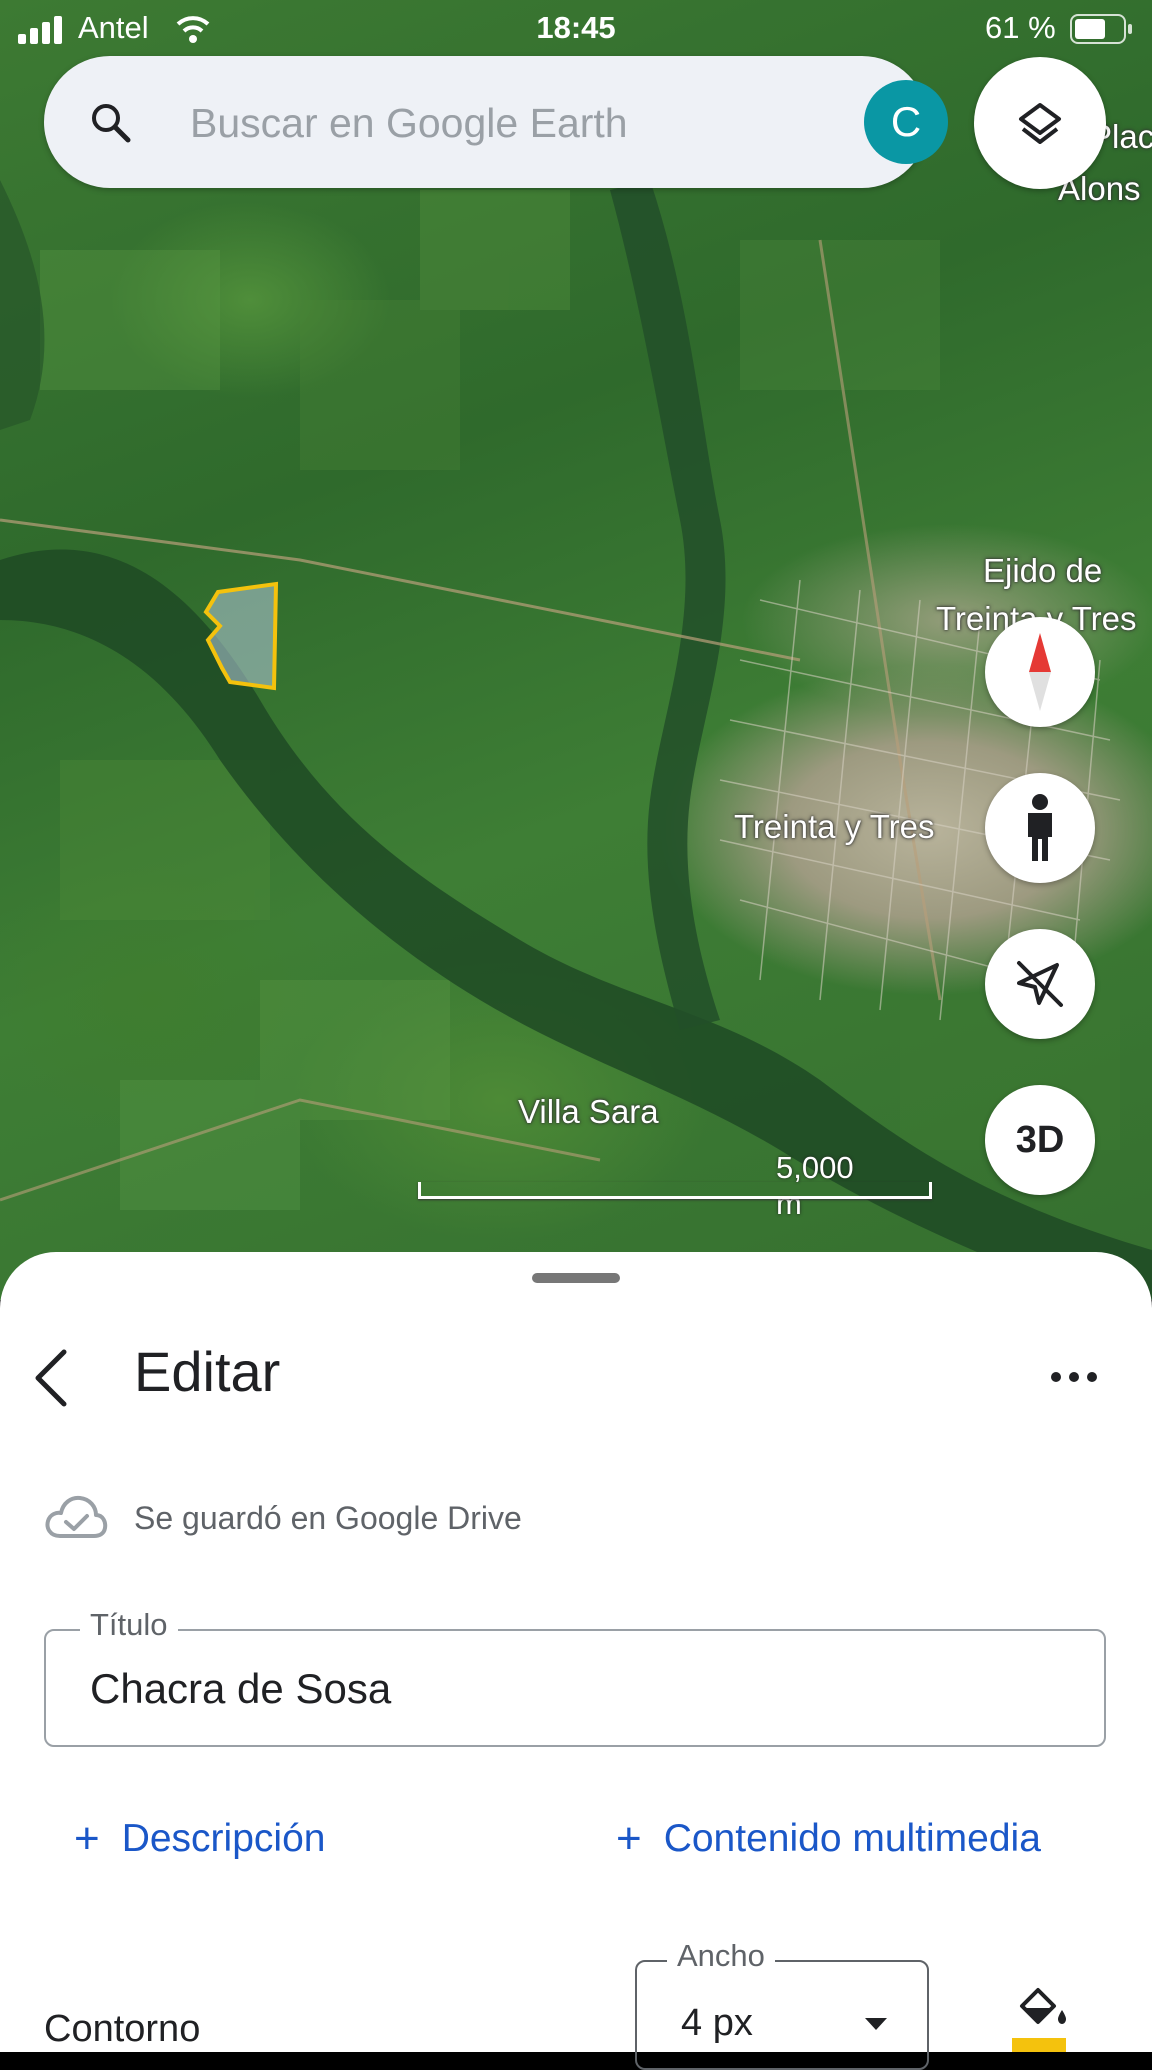 This screenshot has width=1152, height=2070. I want to click on status-bar: Antel 18:45 61 %, so click(576, 28).